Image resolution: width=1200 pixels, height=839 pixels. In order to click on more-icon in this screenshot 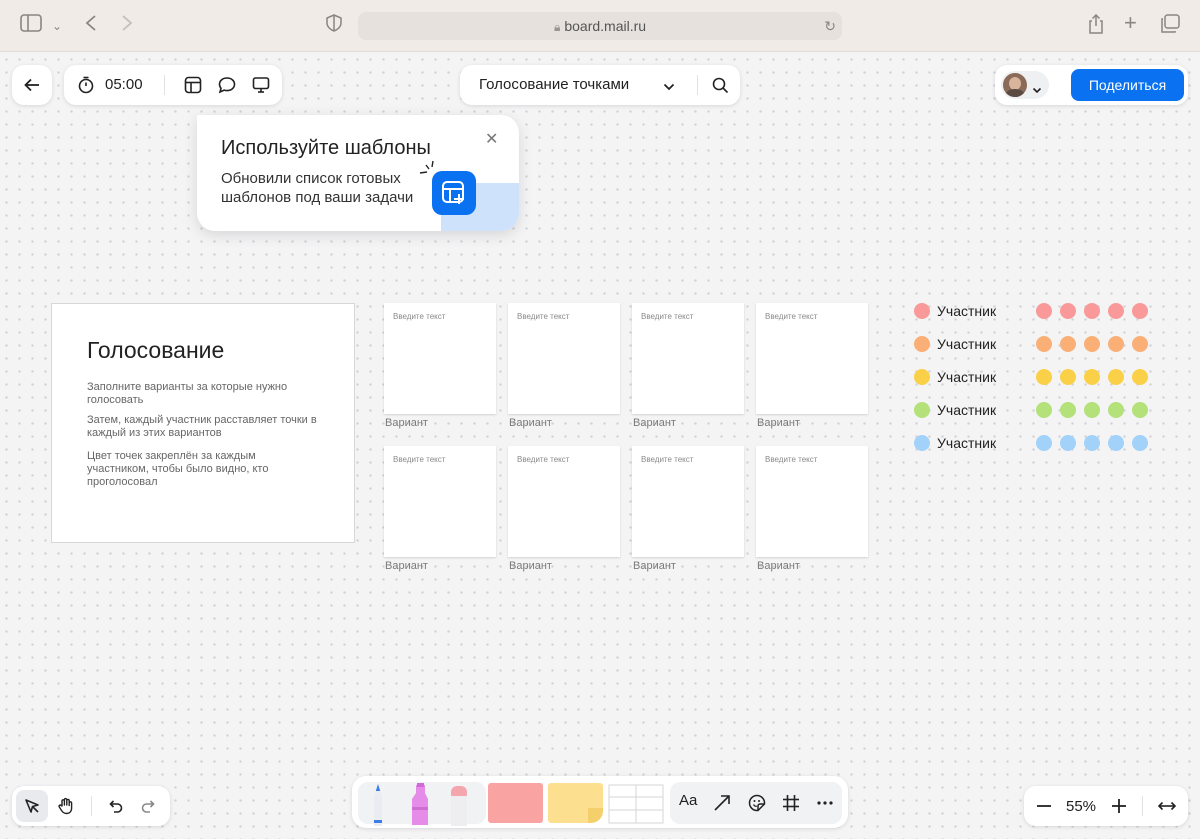, I will do `click(825, 803)`.